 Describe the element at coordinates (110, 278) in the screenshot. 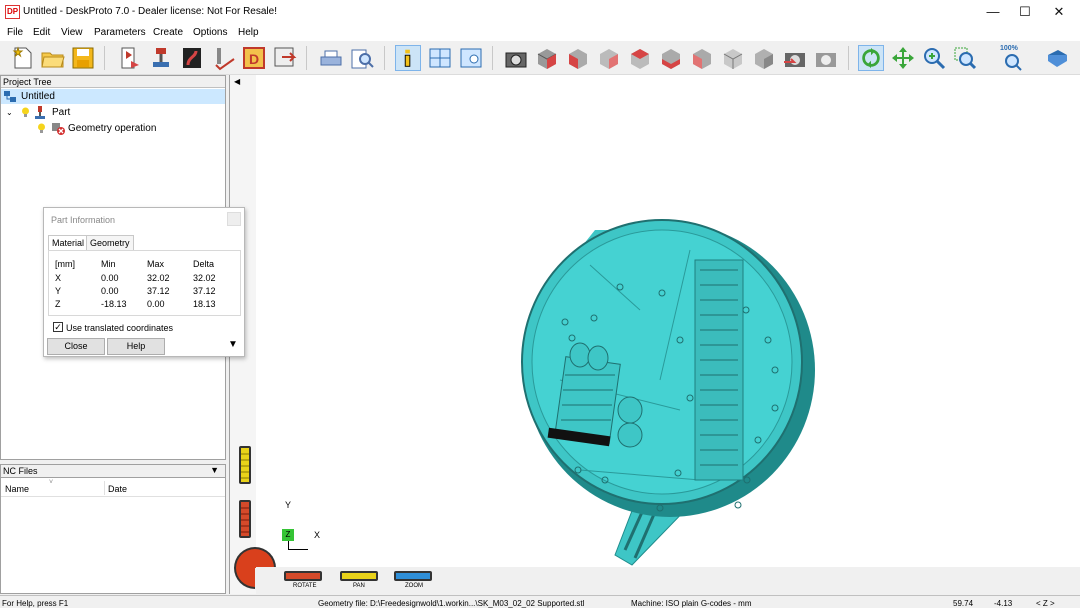

I see `row-x-min: 0.00` at that location.